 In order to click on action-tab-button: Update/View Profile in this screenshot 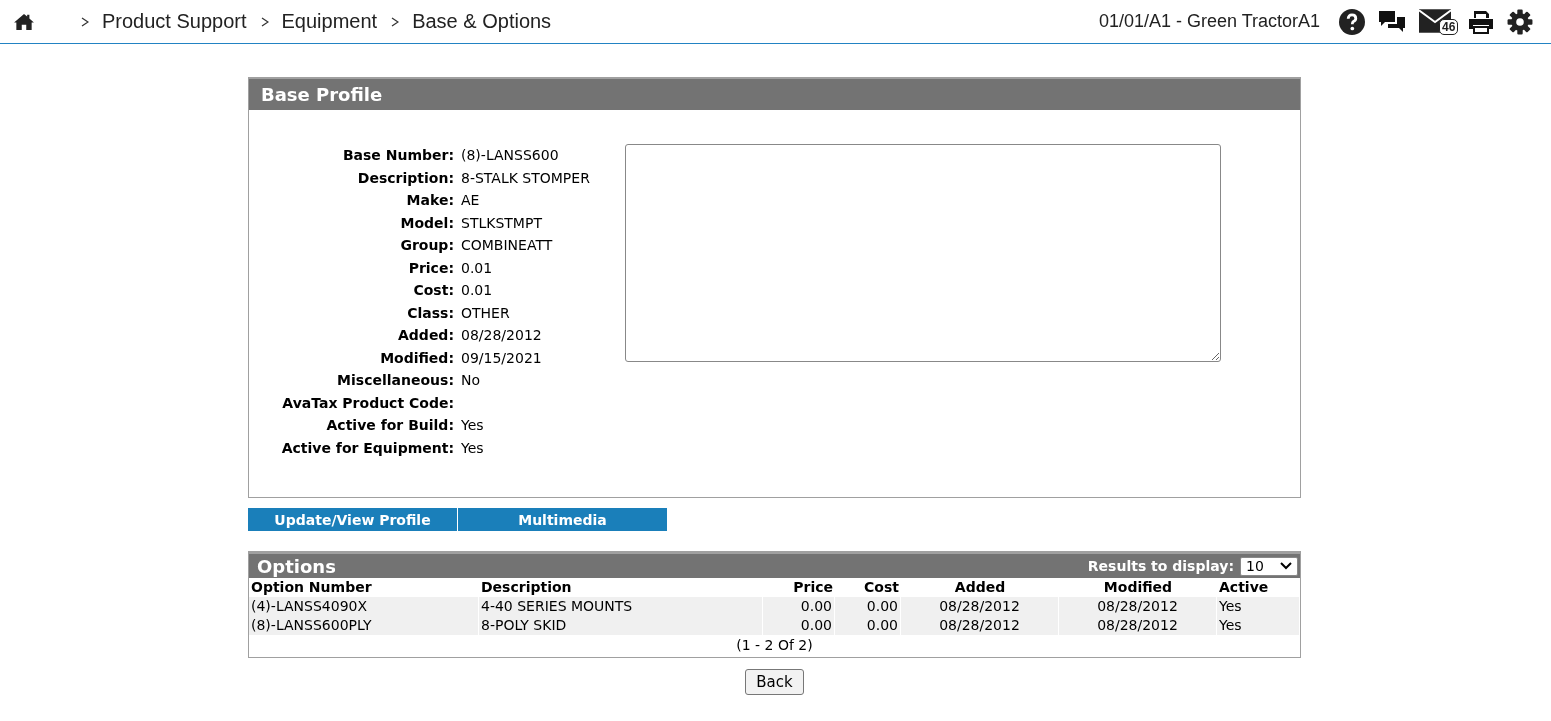, I will do `click(352, 519)`.